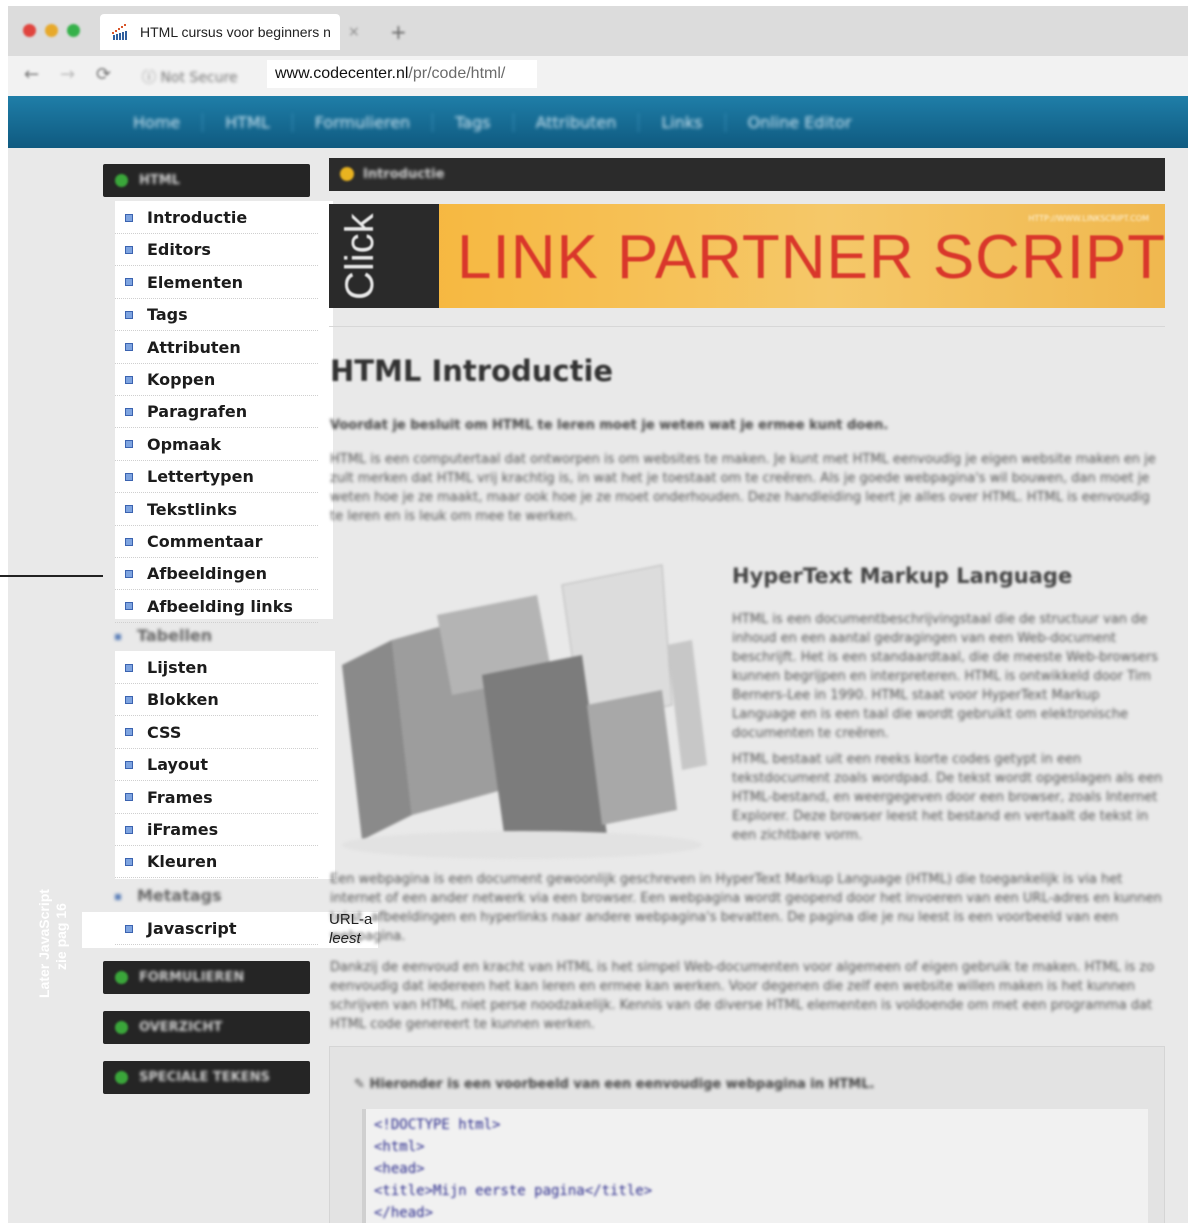  What do you see at coordinates (345, 938) in the screenshot?
I see `leest-line: leest` at bounding box center [345, 938].